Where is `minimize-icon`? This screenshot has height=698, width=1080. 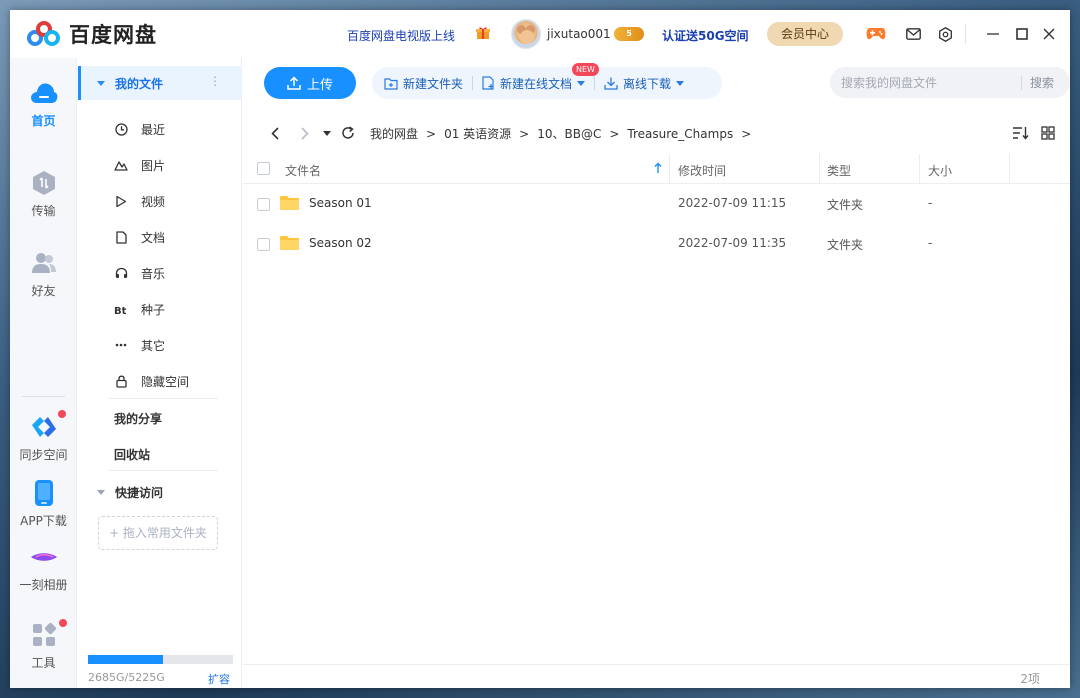
minimize-icon is located at coordinates (993, 34).